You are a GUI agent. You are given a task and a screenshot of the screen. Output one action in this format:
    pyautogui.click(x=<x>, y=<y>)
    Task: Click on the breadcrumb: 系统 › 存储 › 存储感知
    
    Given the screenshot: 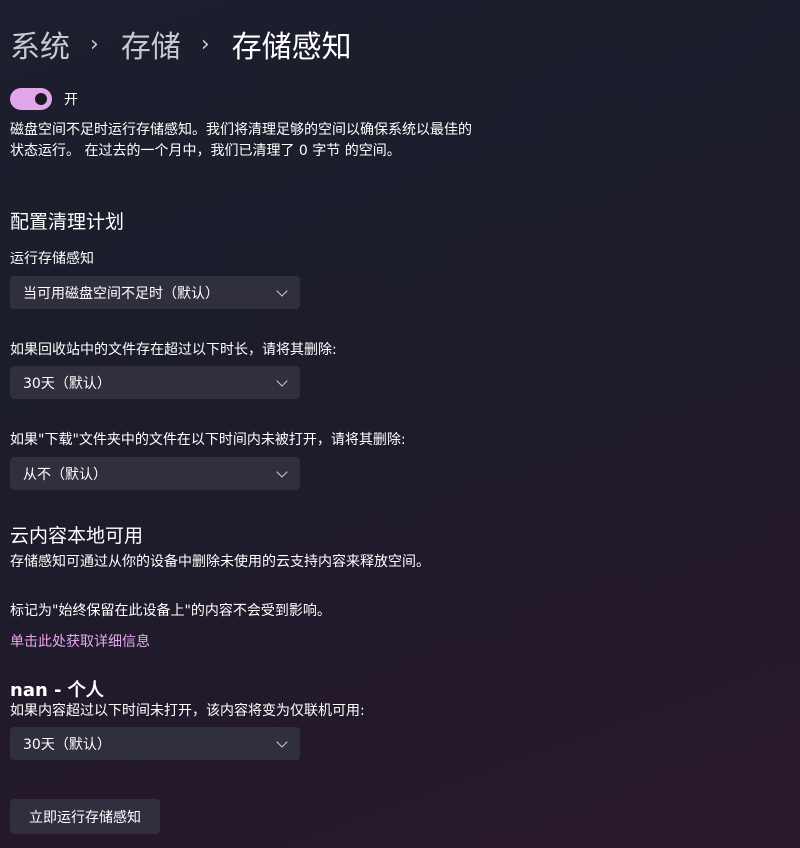 What is the action you would take?
    pyautogui.click(x=181, y=44)
    